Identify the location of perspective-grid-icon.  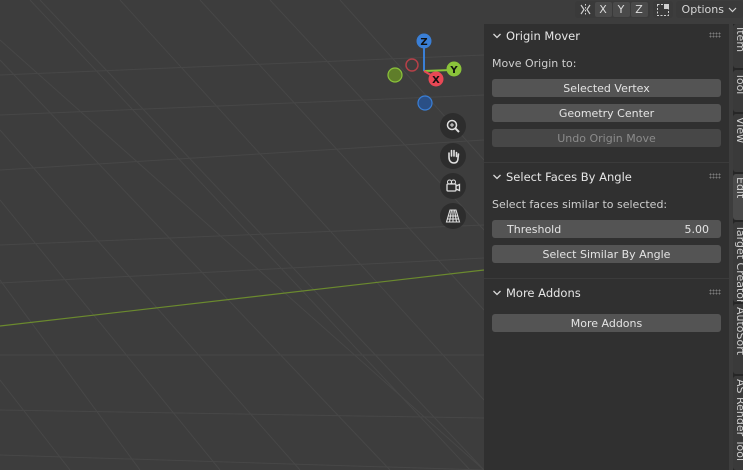
(453, 216).